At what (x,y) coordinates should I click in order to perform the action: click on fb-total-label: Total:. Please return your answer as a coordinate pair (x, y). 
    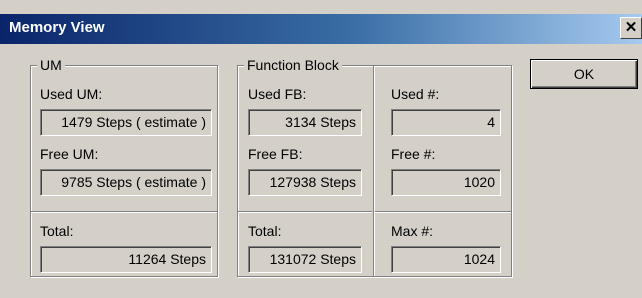
    Looking at the image, I should click on (265, 231).